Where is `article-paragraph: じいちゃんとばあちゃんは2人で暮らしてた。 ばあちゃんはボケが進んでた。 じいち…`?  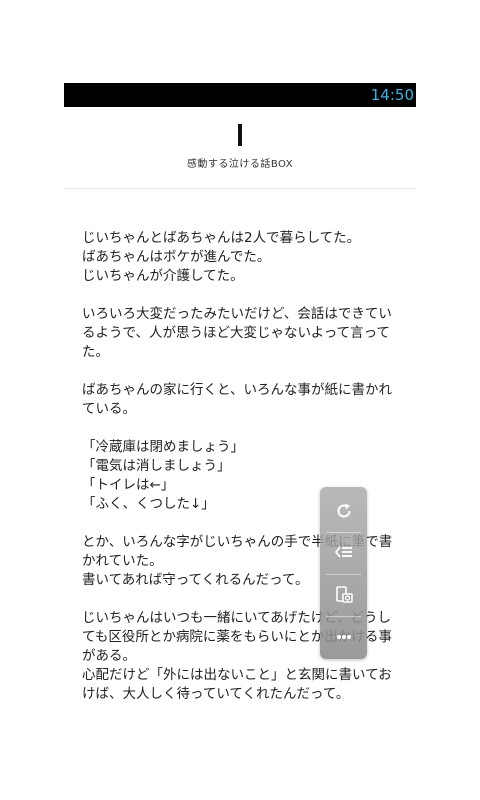 article-paragraph: じいちゃんとばあちゃんは2人で暮らしてた。 ばあちゃんはボケが進んでた。 じいち… is located at coordinates (221, 257).